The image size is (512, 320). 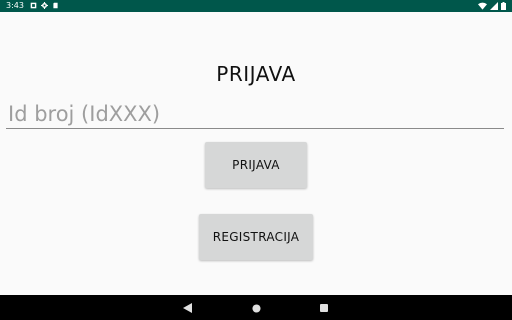 I want to click on status-time: 3:43, so click(x=15, y=5).